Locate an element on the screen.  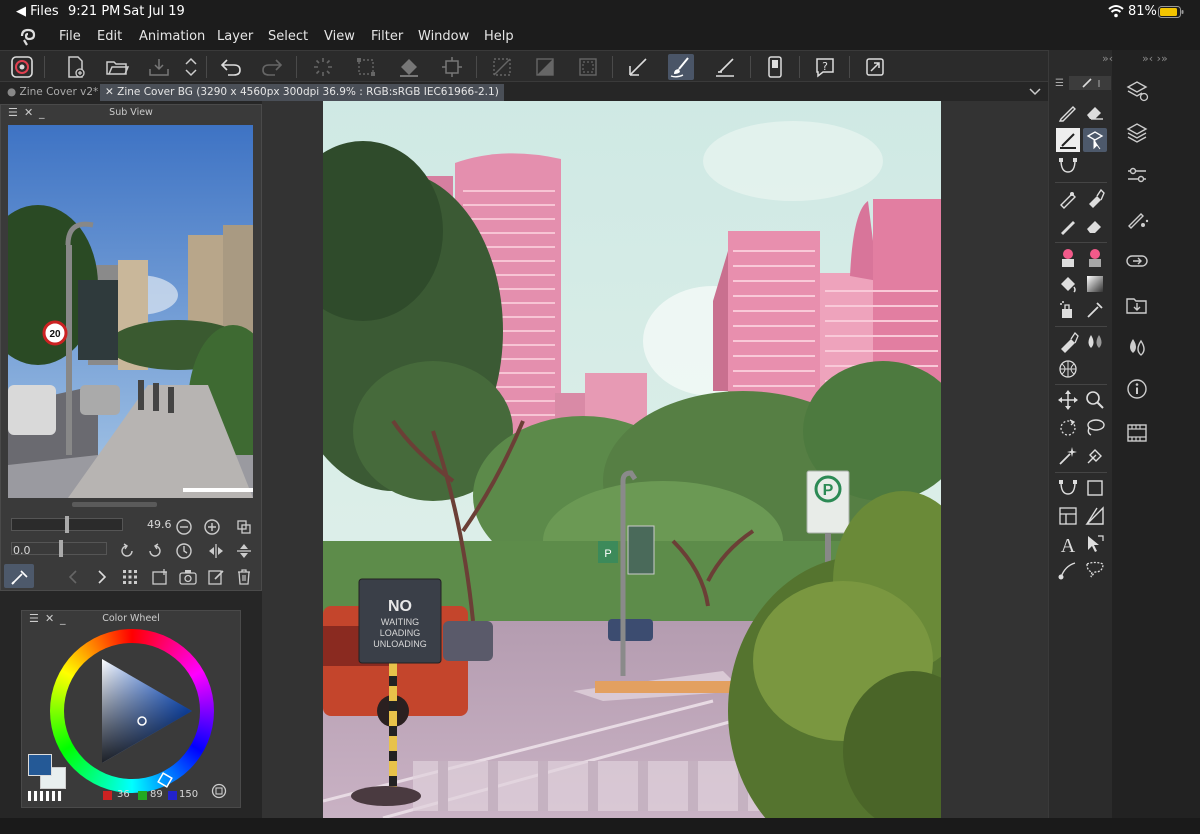
undo-icon is located at coordinates (231, 67).